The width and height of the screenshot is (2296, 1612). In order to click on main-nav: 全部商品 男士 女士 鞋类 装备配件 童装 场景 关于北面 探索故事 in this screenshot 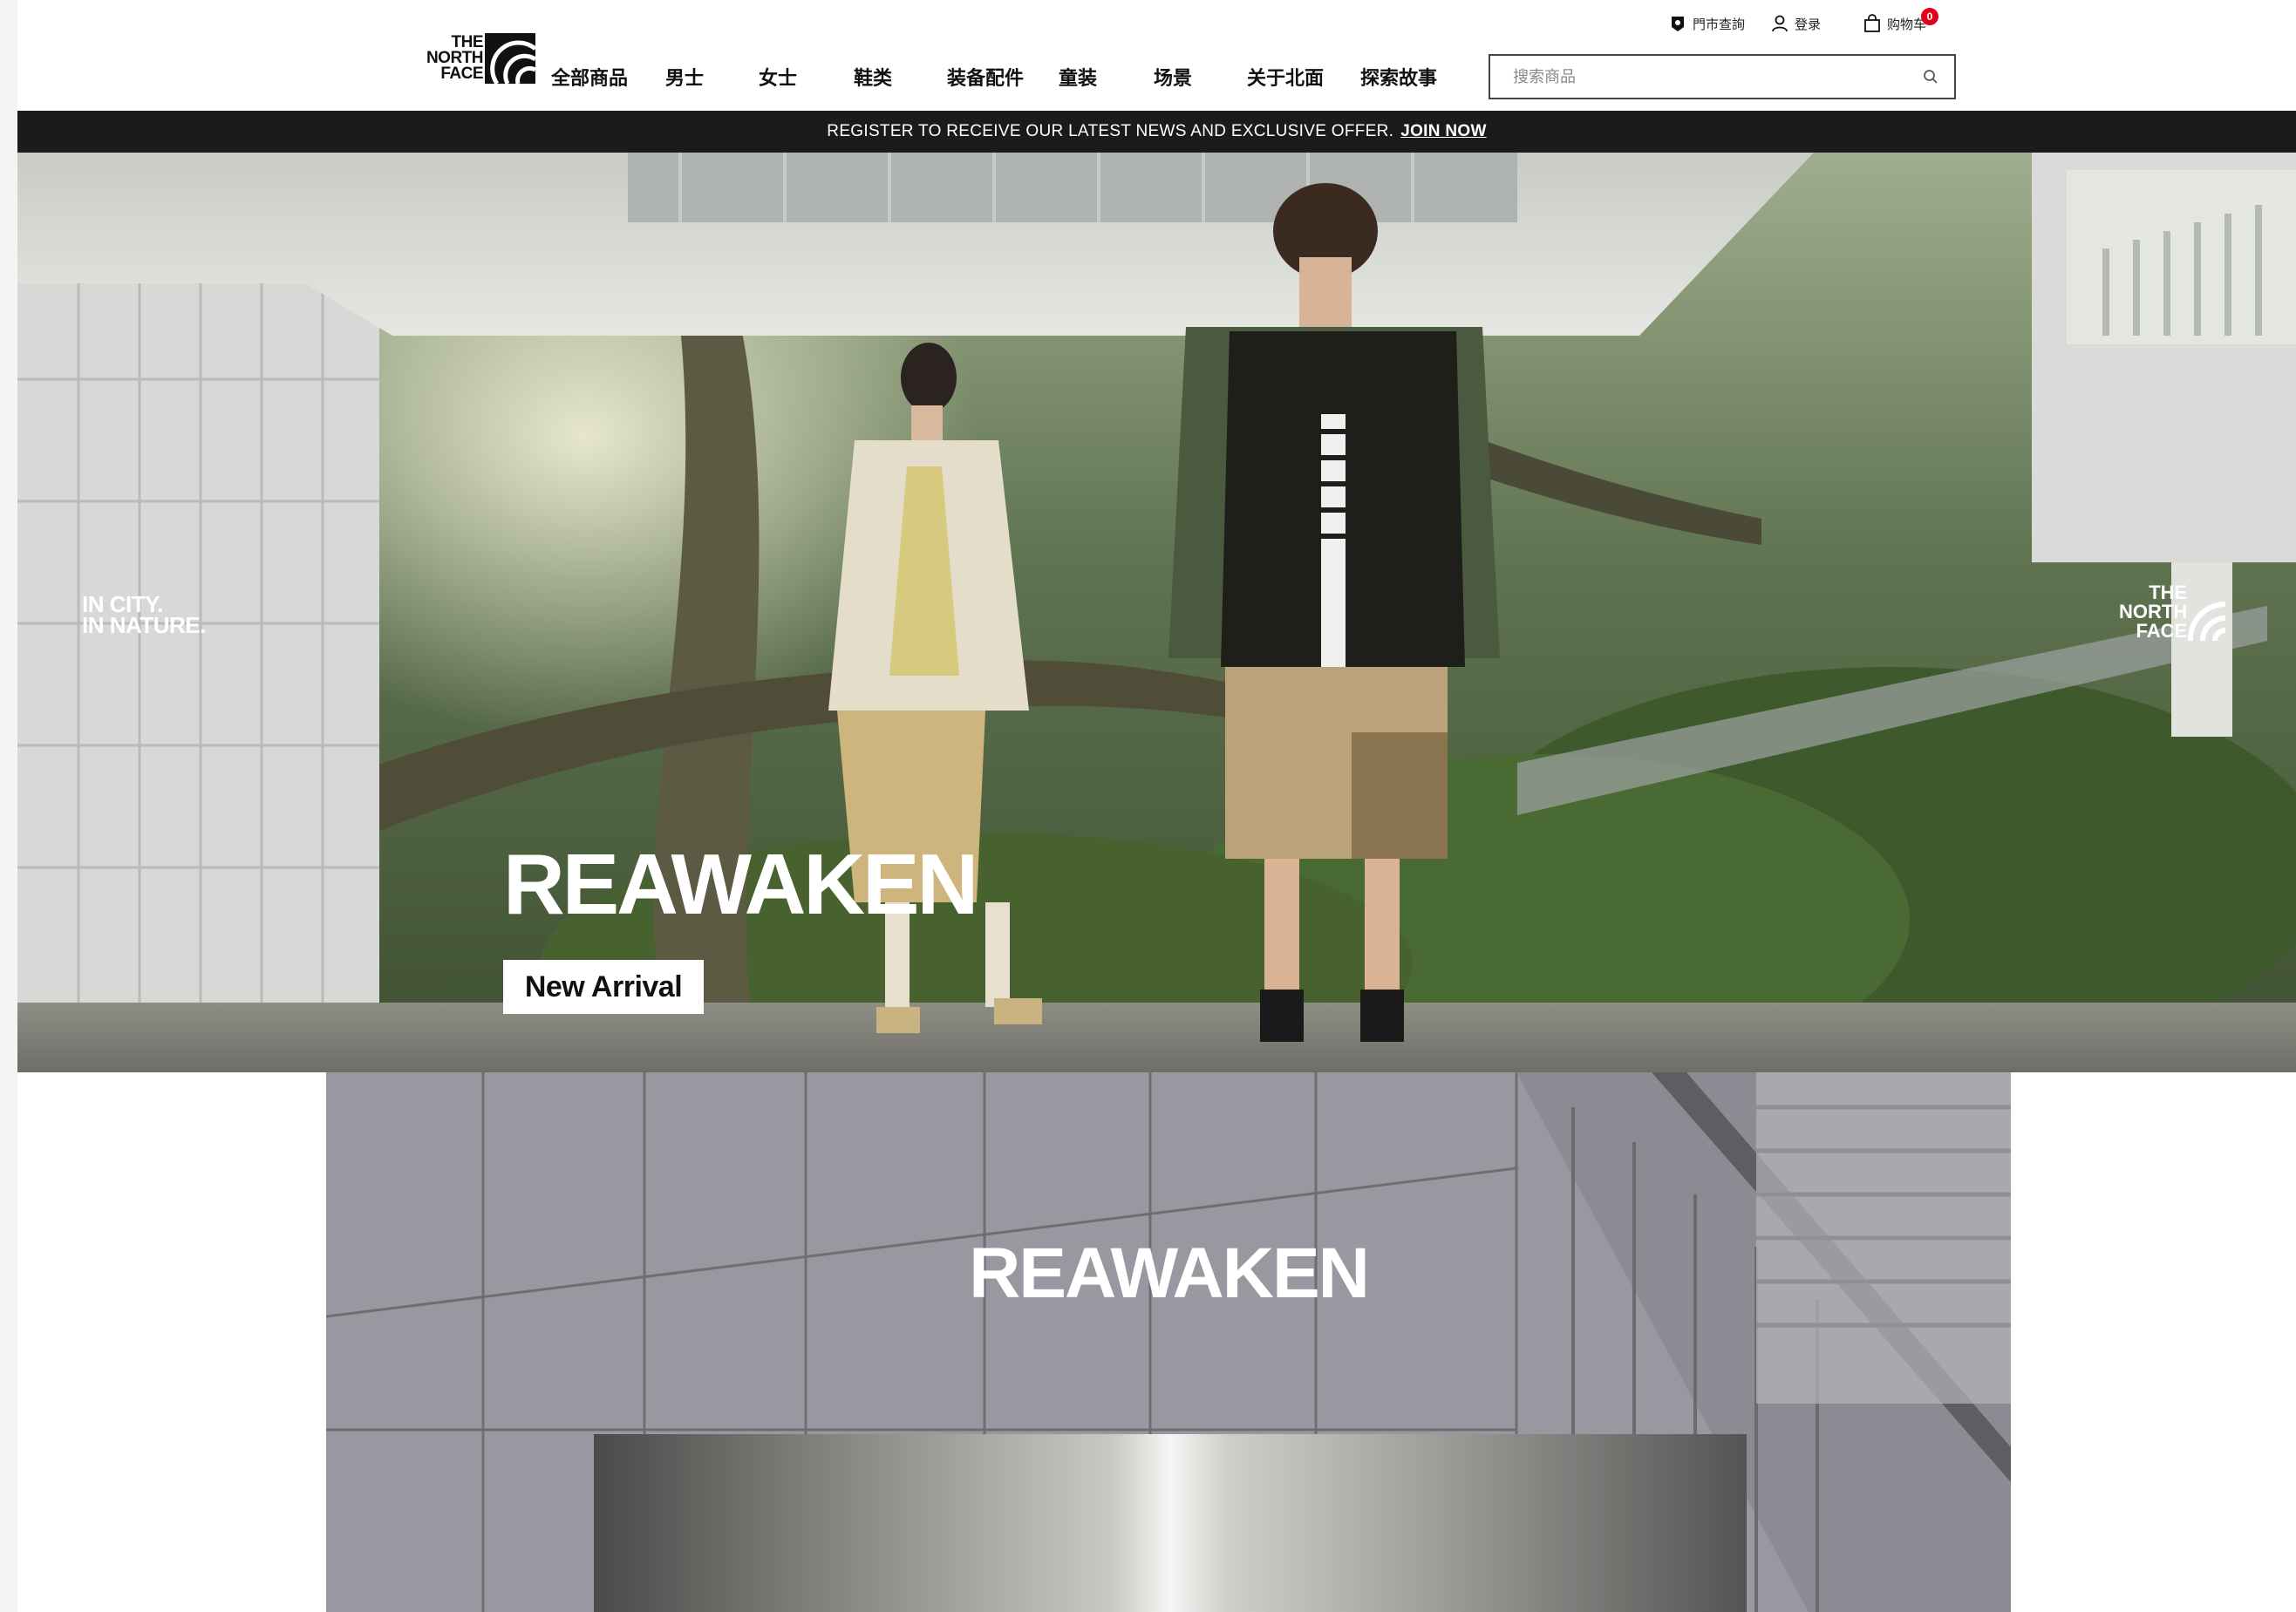, I will do `click(994, 77)`.